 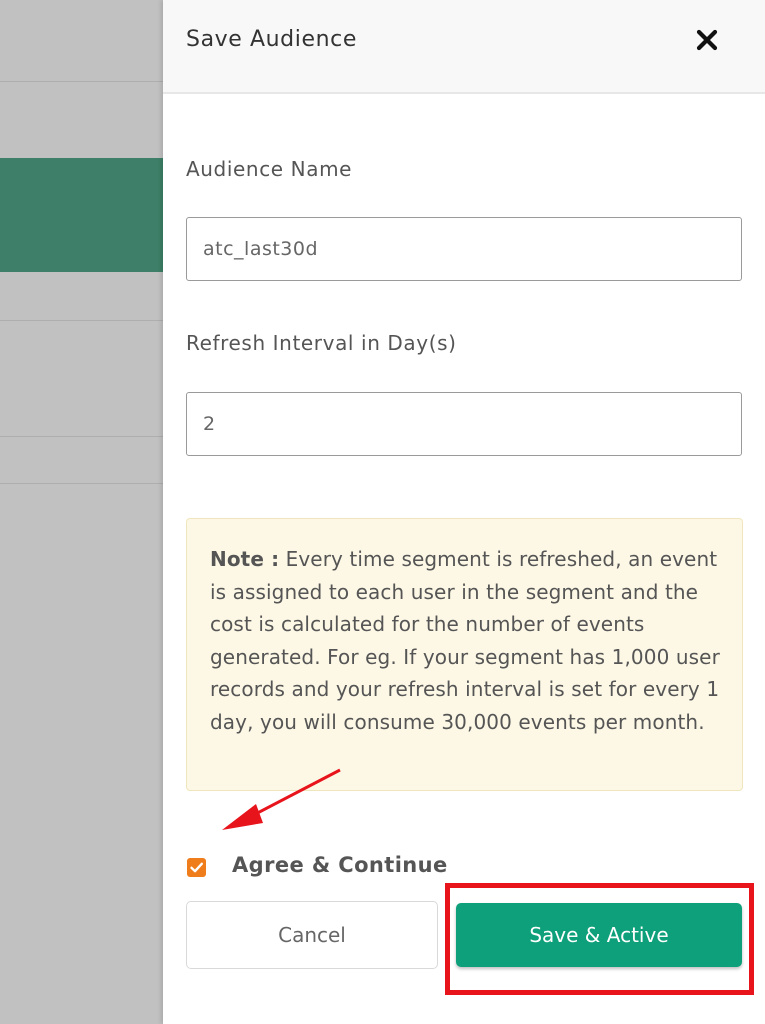 What do you see at coordinates (312, 935) in the screenshot?
I see `cancel-button: Cancel` at bounding box center [312, 935].